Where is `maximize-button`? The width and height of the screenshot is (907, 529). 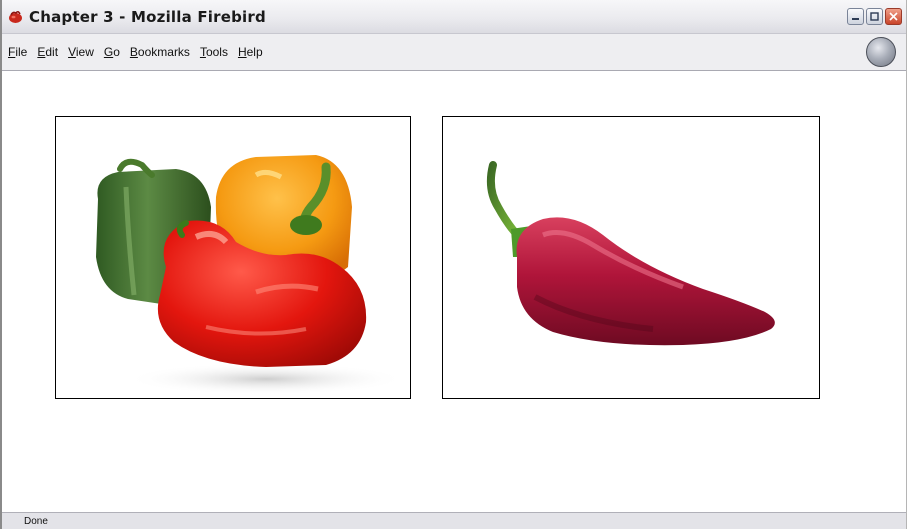
maximize-button is located at coordinates (874, 16).